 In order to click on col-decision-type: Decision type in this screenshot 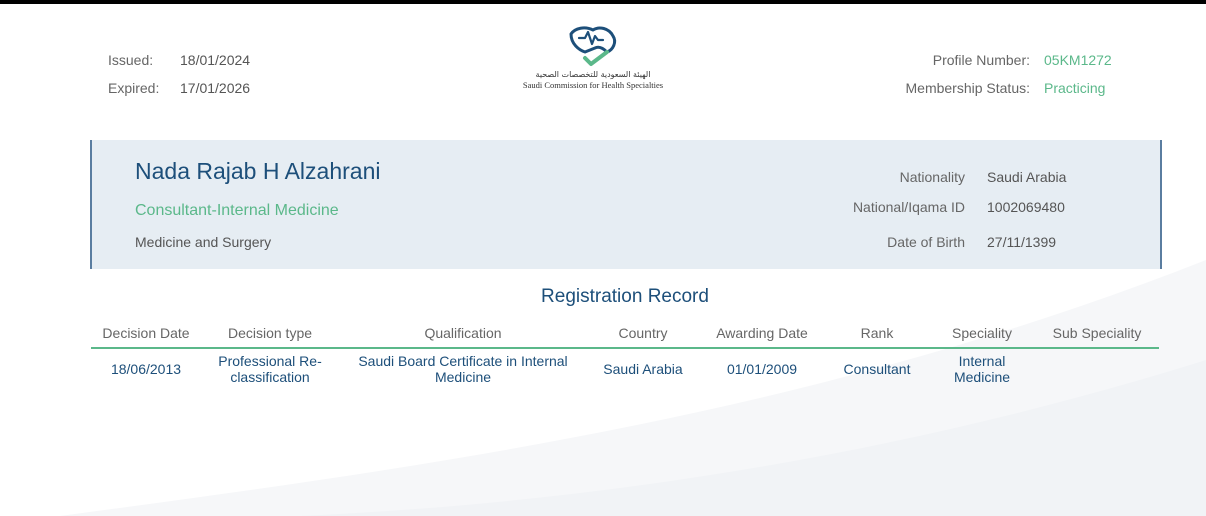, I will do `click(270, 333)`.